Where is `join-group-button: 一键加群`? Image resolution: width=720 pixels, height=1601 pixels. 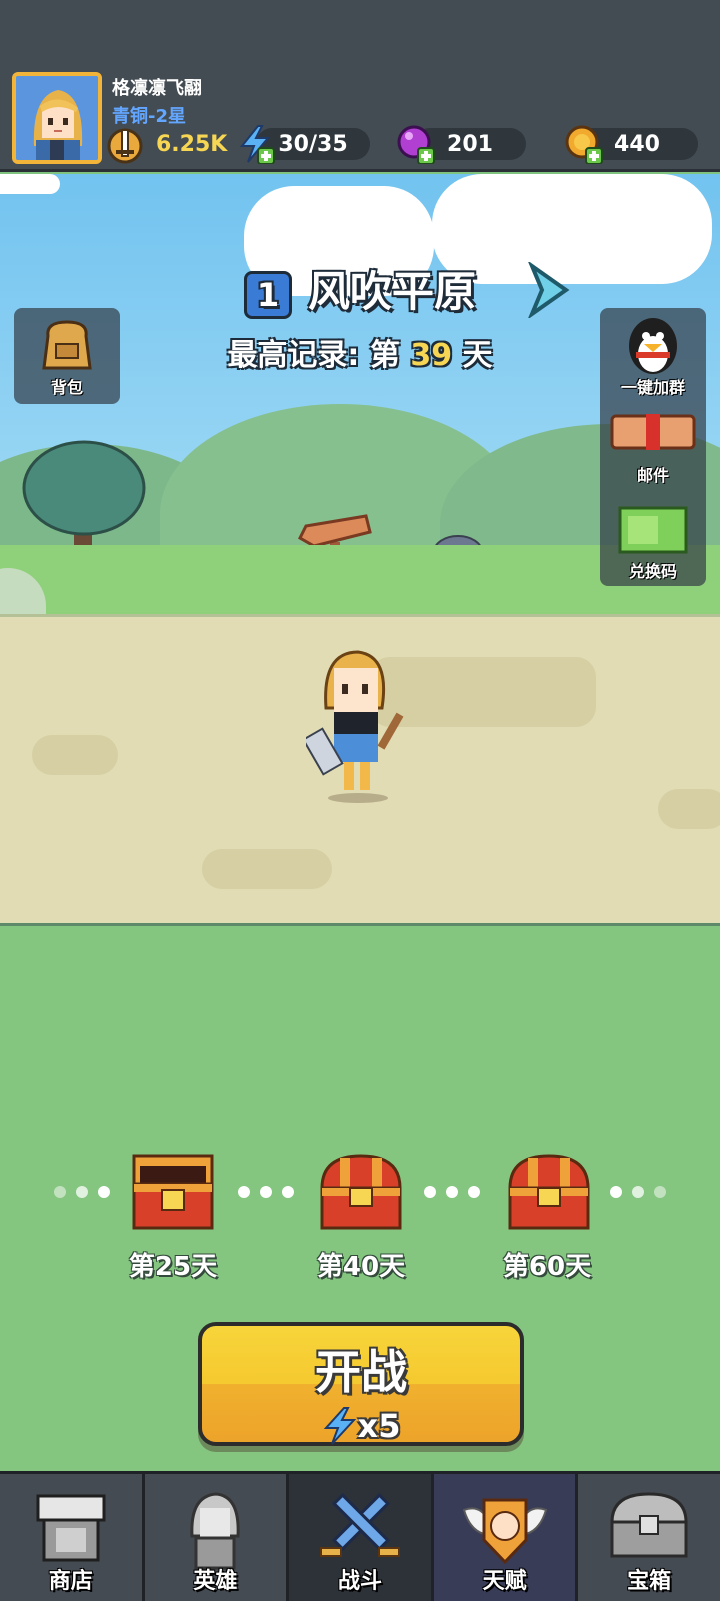
join-group-button: 一键加群 is located at coordinates (653, 354).